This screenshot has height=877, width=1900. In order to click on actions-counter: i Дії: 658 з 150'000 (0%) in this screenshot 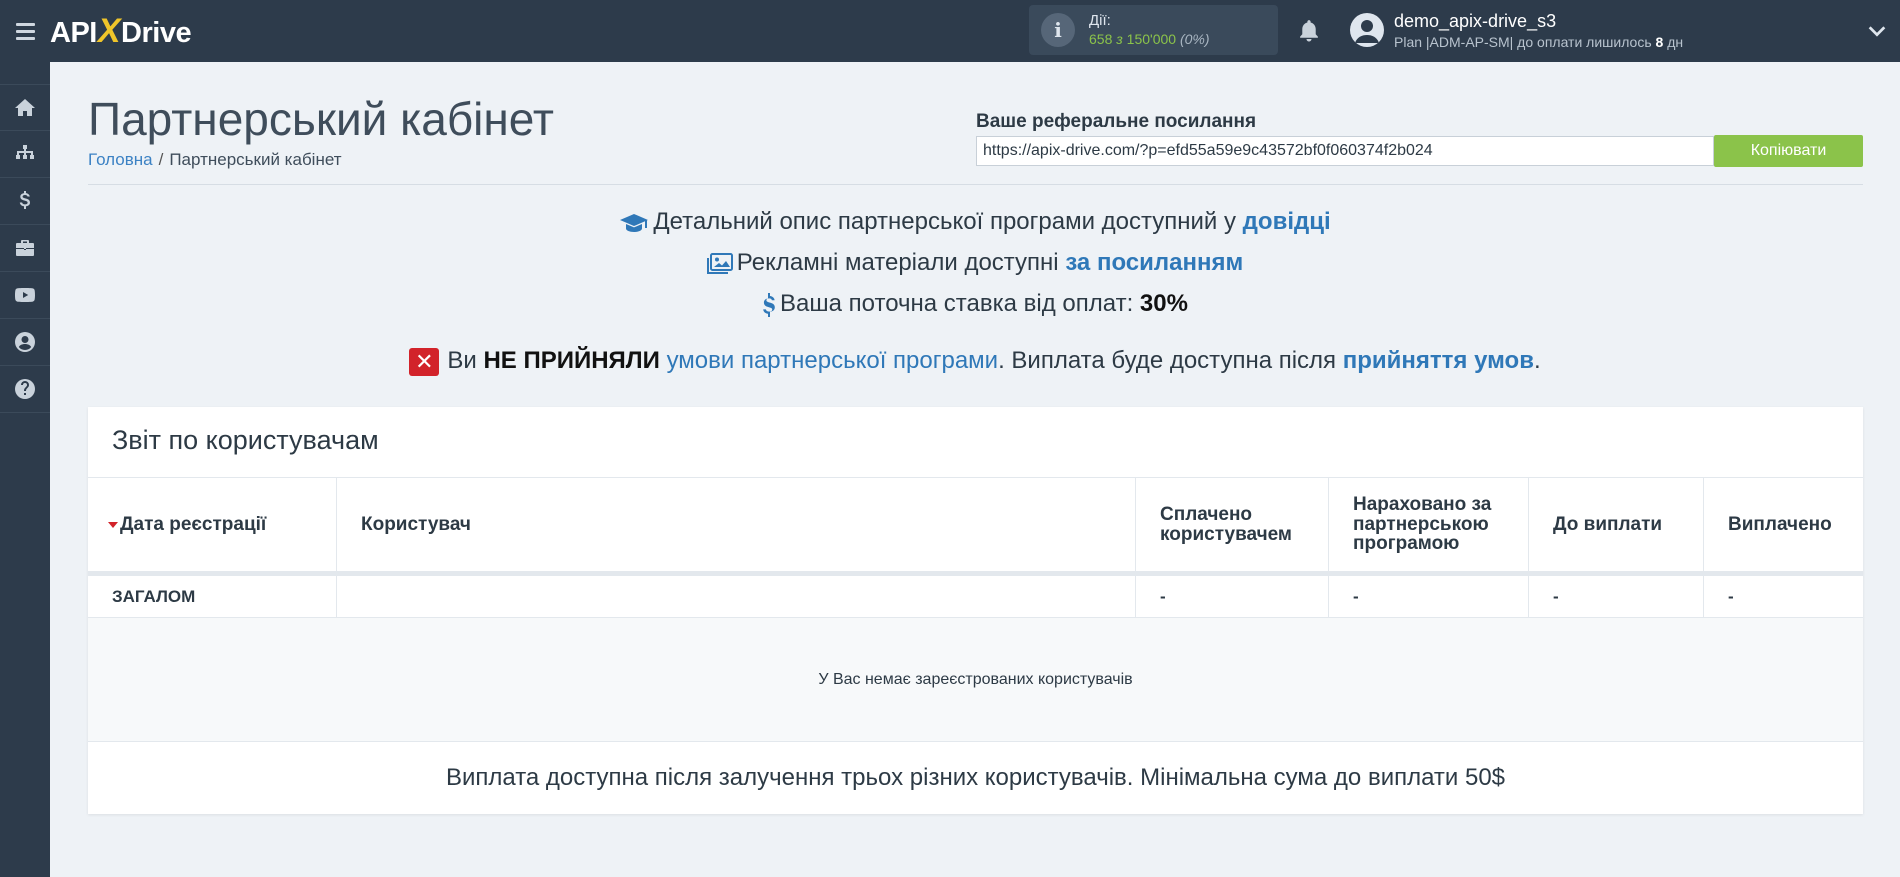, I will do `click(1153, 30)`.